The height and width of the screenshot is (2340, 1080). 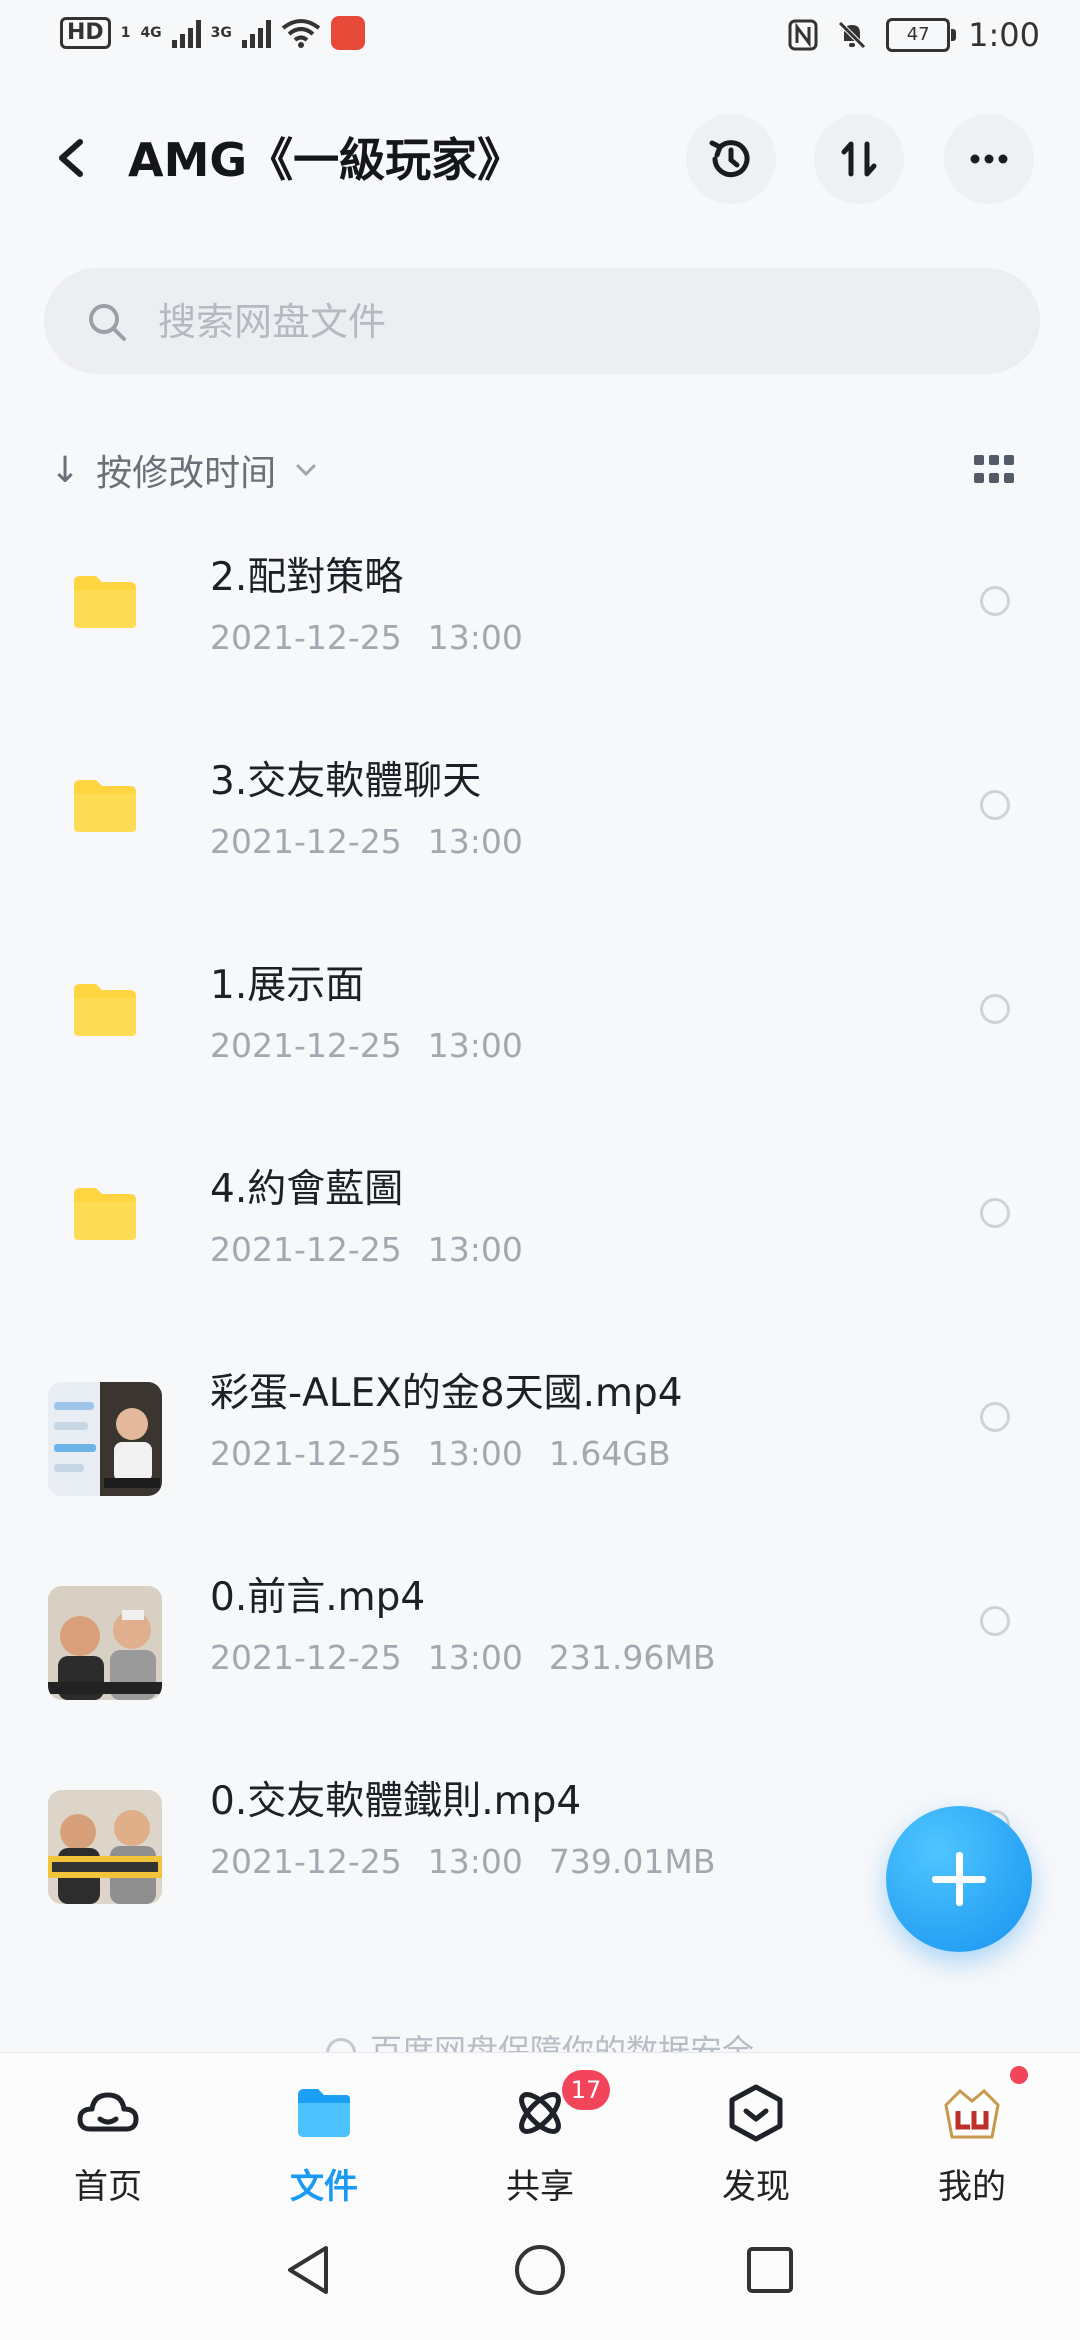 I want to click on sort-selector: ↓ 按修改时间, so click(x=184, y=470).